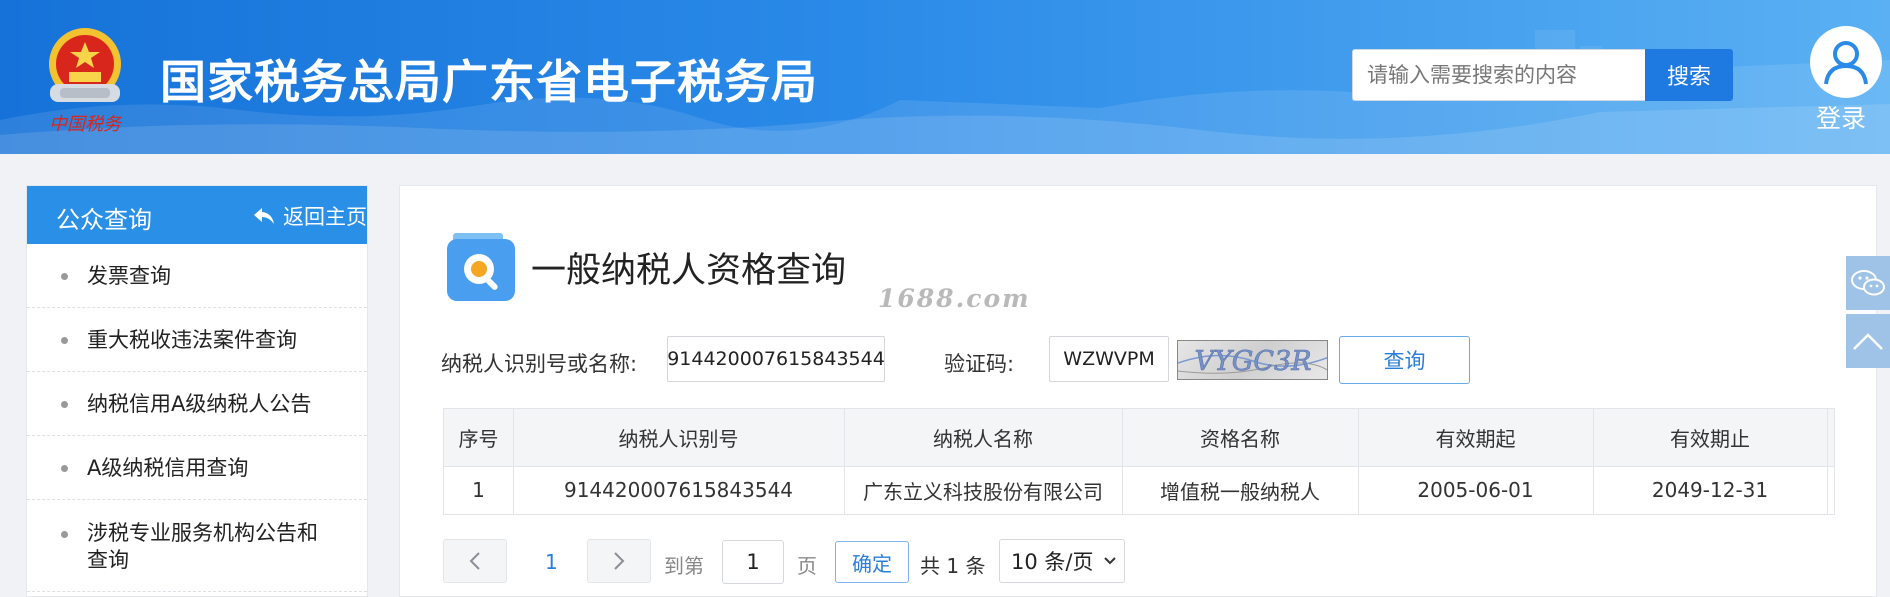 This screenshot has height=597, width=1890. I want to click on captcha-image: VYGC3R, so click(1252, 360).